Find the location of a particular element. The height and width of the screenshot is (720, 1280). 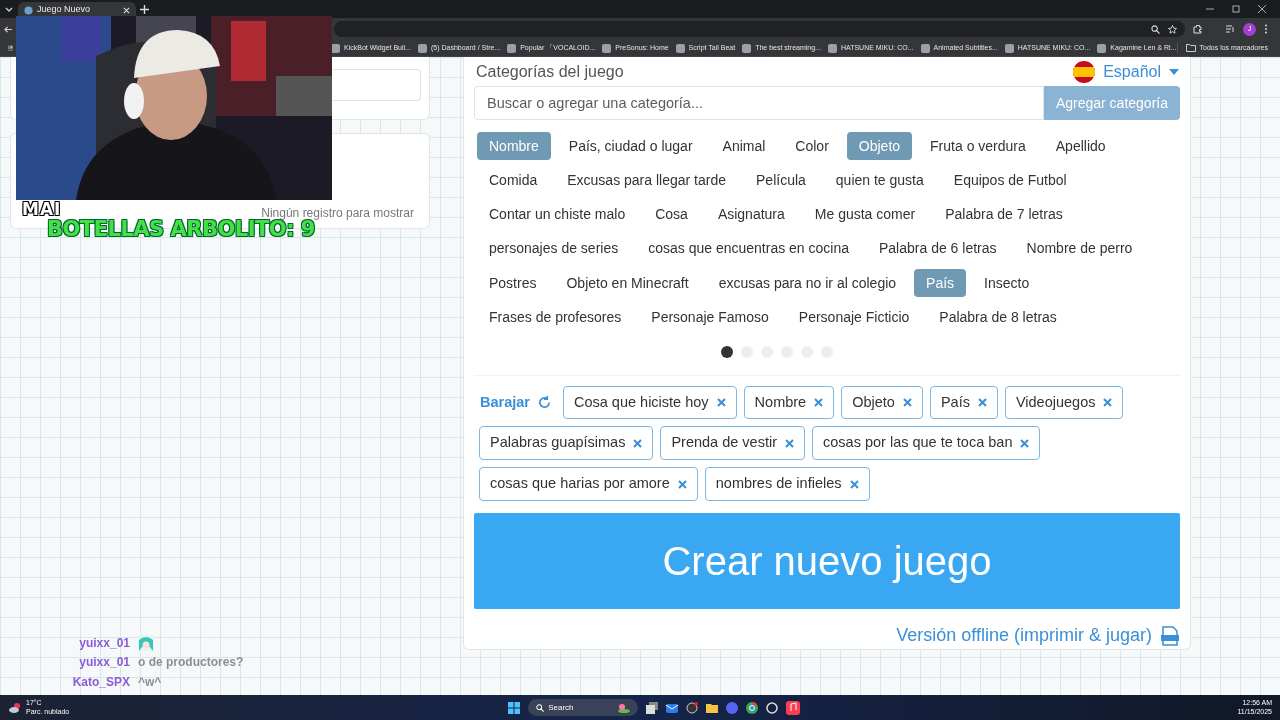

empty-message: Ningún registro para mostrar is located at coordinates (337, 213).